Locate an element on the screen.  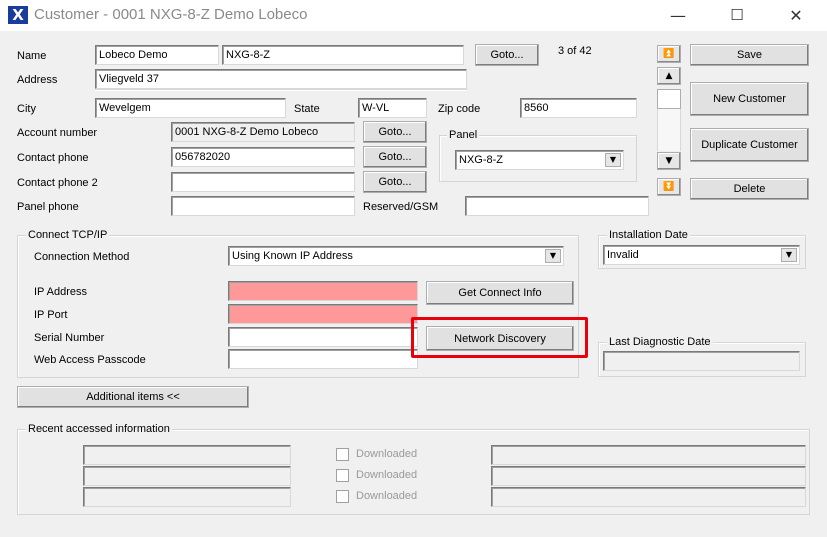
close-button: ✕ is located at coordinates (796, 15).